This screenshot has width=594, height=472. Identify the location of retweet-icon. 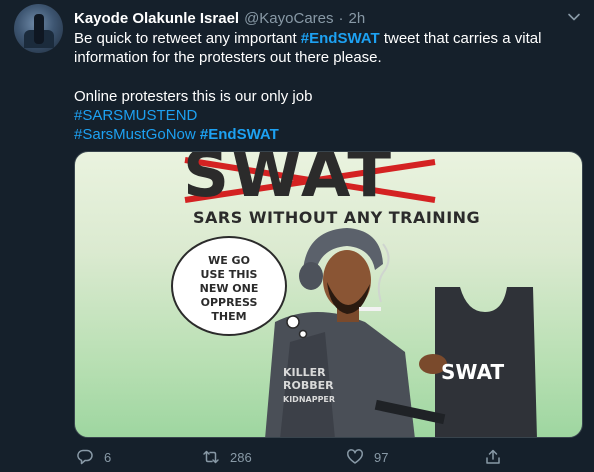
(211, 457).